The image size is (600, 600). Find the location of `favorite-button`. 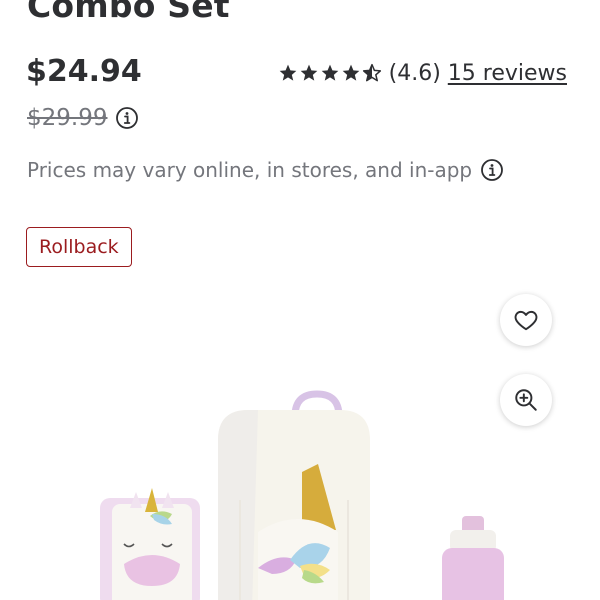

favorite-button is located at coordinates (526, 320).